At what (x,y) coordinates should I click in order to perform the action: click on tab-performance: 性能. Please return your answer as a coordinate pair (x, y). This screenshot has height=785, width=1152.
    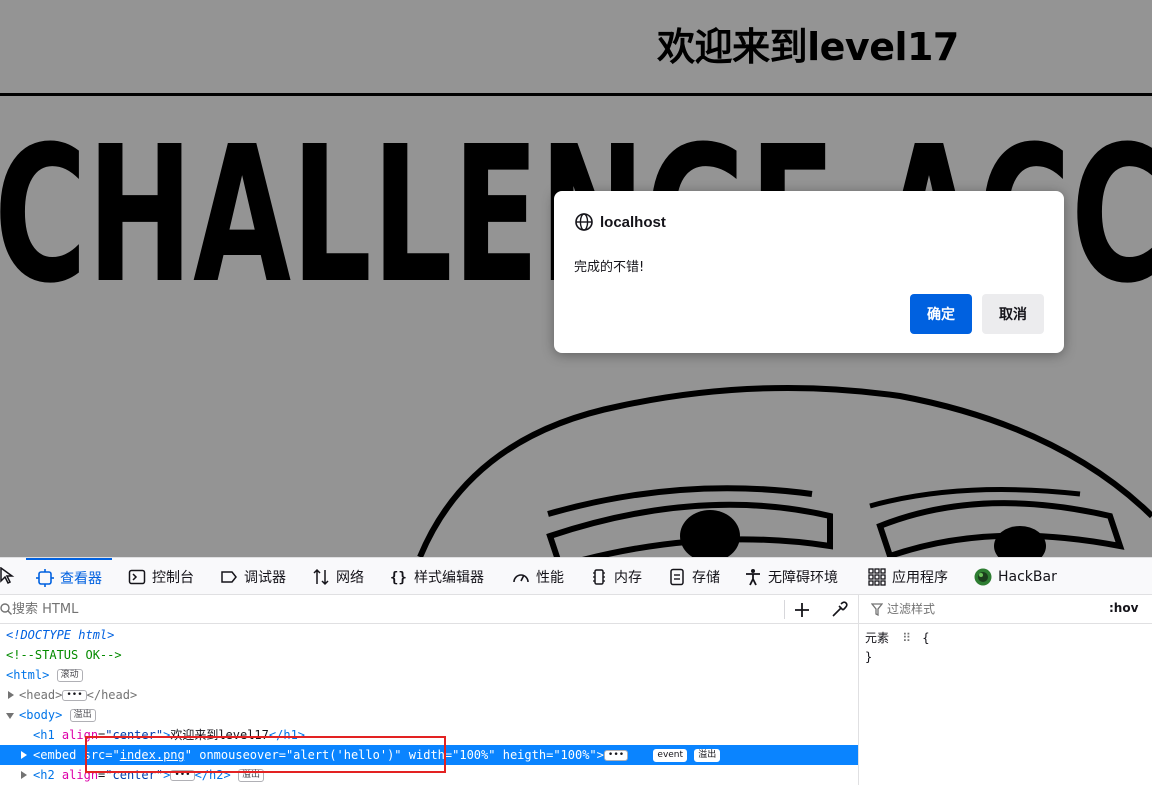
    Looking at the image, I should click on (538, 576).